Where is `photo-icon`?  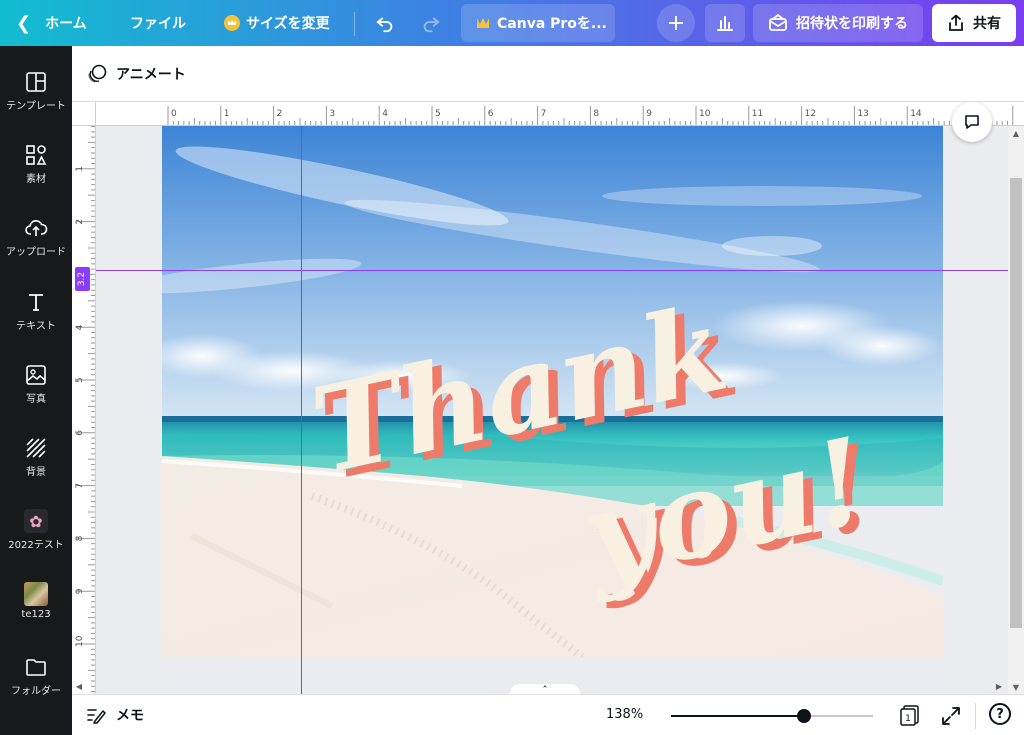 photo-icon is located at coordinates (36, 375).